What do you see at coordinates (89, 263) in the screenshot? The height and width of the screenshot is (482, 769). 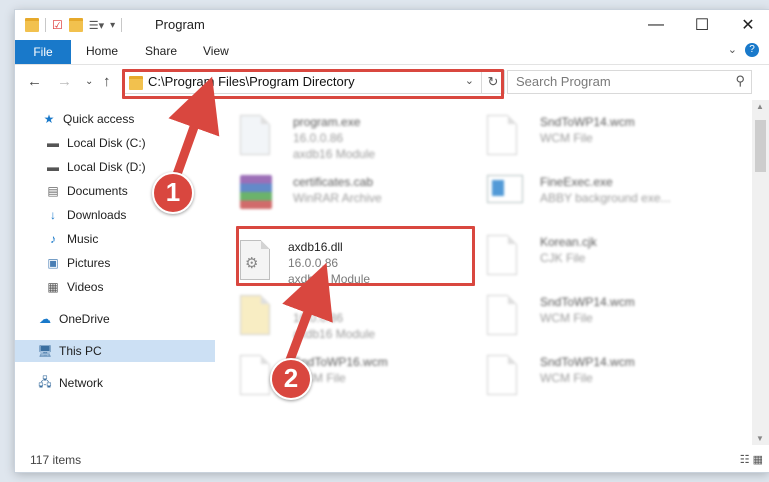 I see `sidebar-item-label: Pictures` at bounding box center [89, 263].